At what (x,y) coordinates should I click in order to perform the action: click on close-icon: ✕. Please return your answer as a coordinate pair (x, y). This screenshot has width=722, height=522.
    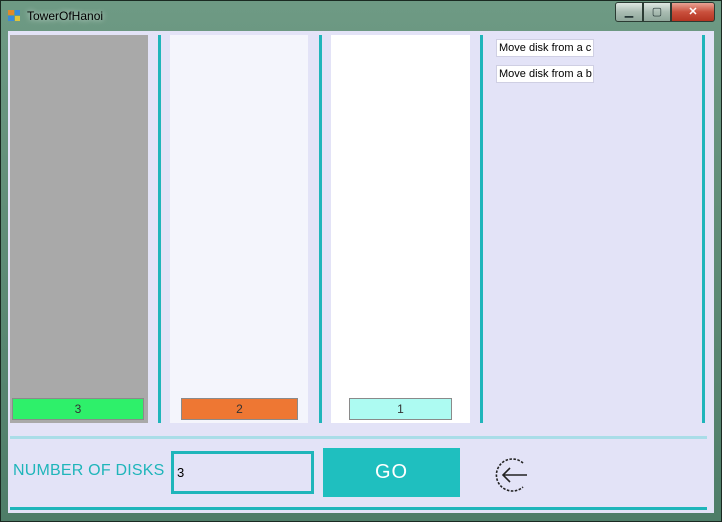
    Looking at the image, I should click on (693, 11).